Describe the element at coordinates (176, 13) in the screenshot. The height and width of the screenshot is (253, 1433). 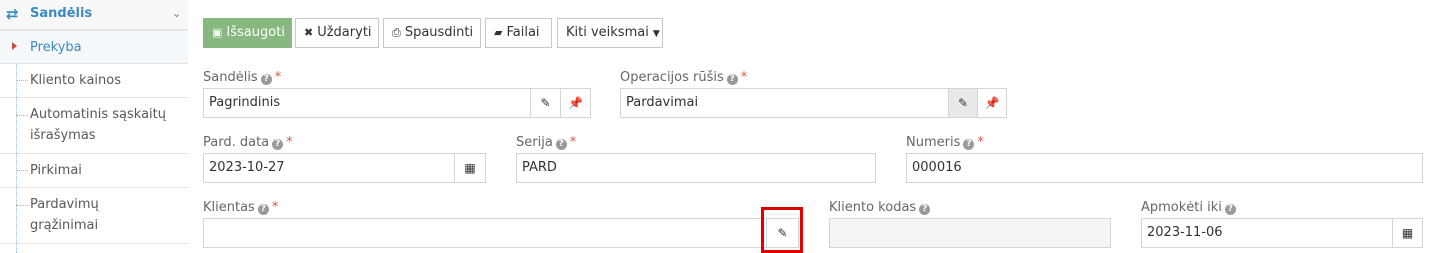
I see `chevron-down-icon: ⌄` at that location.